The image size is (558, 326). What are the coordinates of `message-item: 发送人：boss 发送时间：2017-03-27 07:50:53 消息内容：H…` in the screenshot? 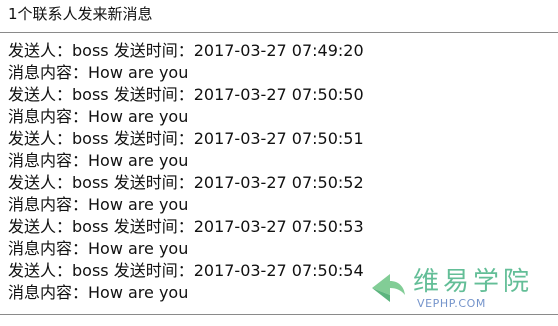 It's located at (273, 238).